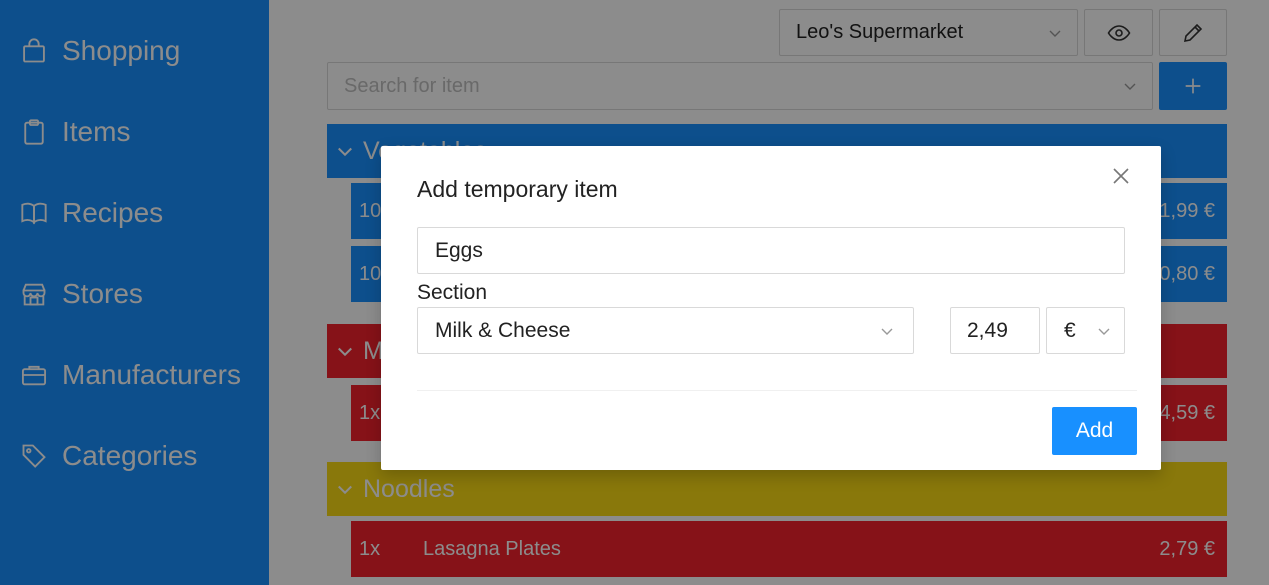 This screenshot has height=585, width=1269. I want to click on price-input, so click(995, 330).